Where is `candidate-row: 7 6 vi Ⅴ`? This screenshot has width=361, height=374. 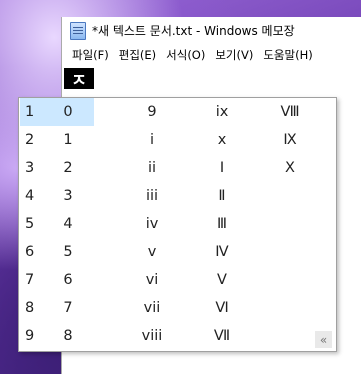 candidate-row: 7 6 vi Ⅴ is located at coordinates (177, 280).